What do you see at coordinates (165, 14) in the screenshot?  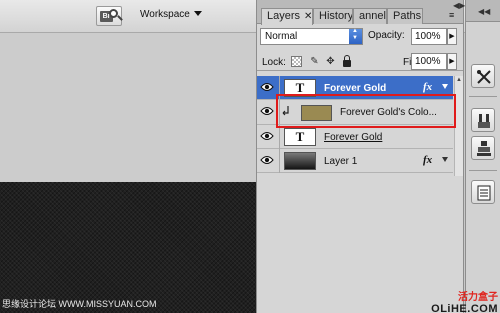 I see `workspace-label: Workspace` at bounding box center [165, 14].